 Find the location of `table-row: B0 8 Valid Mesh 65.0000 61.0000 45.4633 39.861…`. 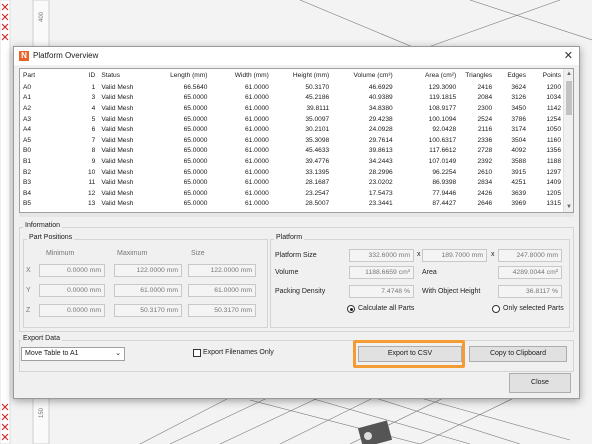

table-row: B0 8 Valid Mesh 65.0000 61.0000 45.4633 39.861… is located at coordinates (292, 151).